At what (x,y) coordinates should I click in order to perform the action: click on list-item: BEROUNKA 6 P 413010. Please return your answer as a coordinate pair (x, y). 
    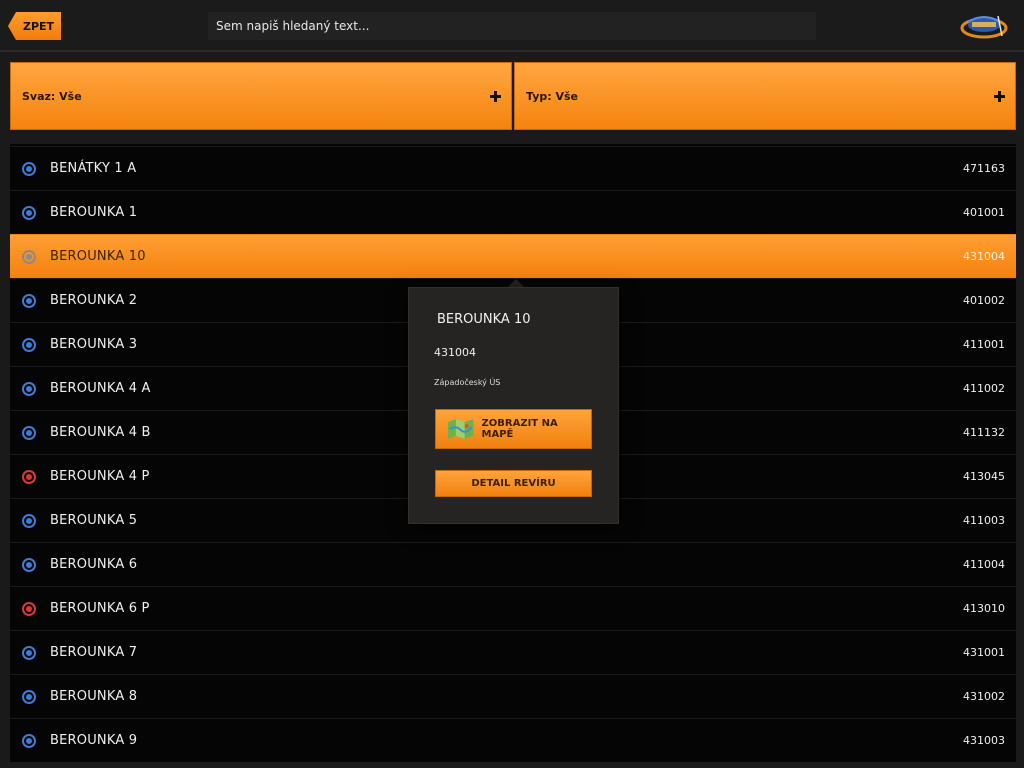
    Looking at the image, I should click on (513, 608).